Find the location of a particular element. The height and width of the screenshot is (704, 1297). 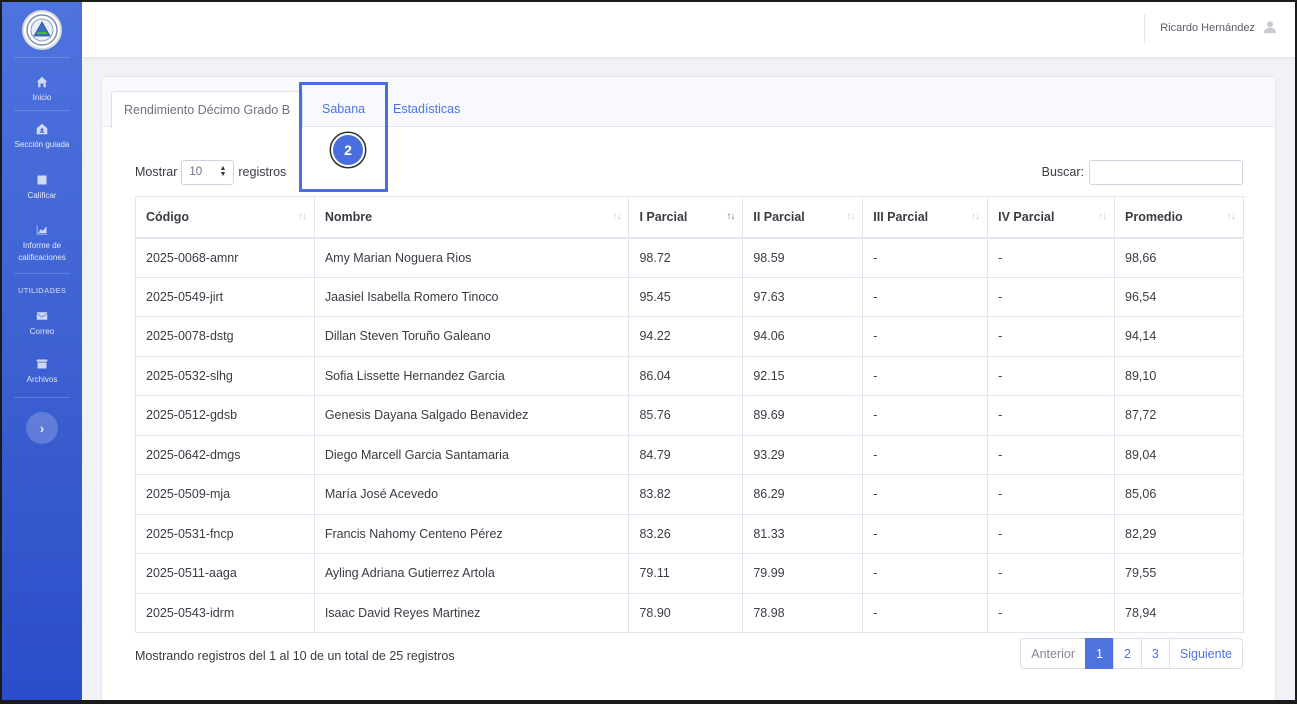

cell-codigo: 2025-0509-mja is located at coordinates (225, 494).